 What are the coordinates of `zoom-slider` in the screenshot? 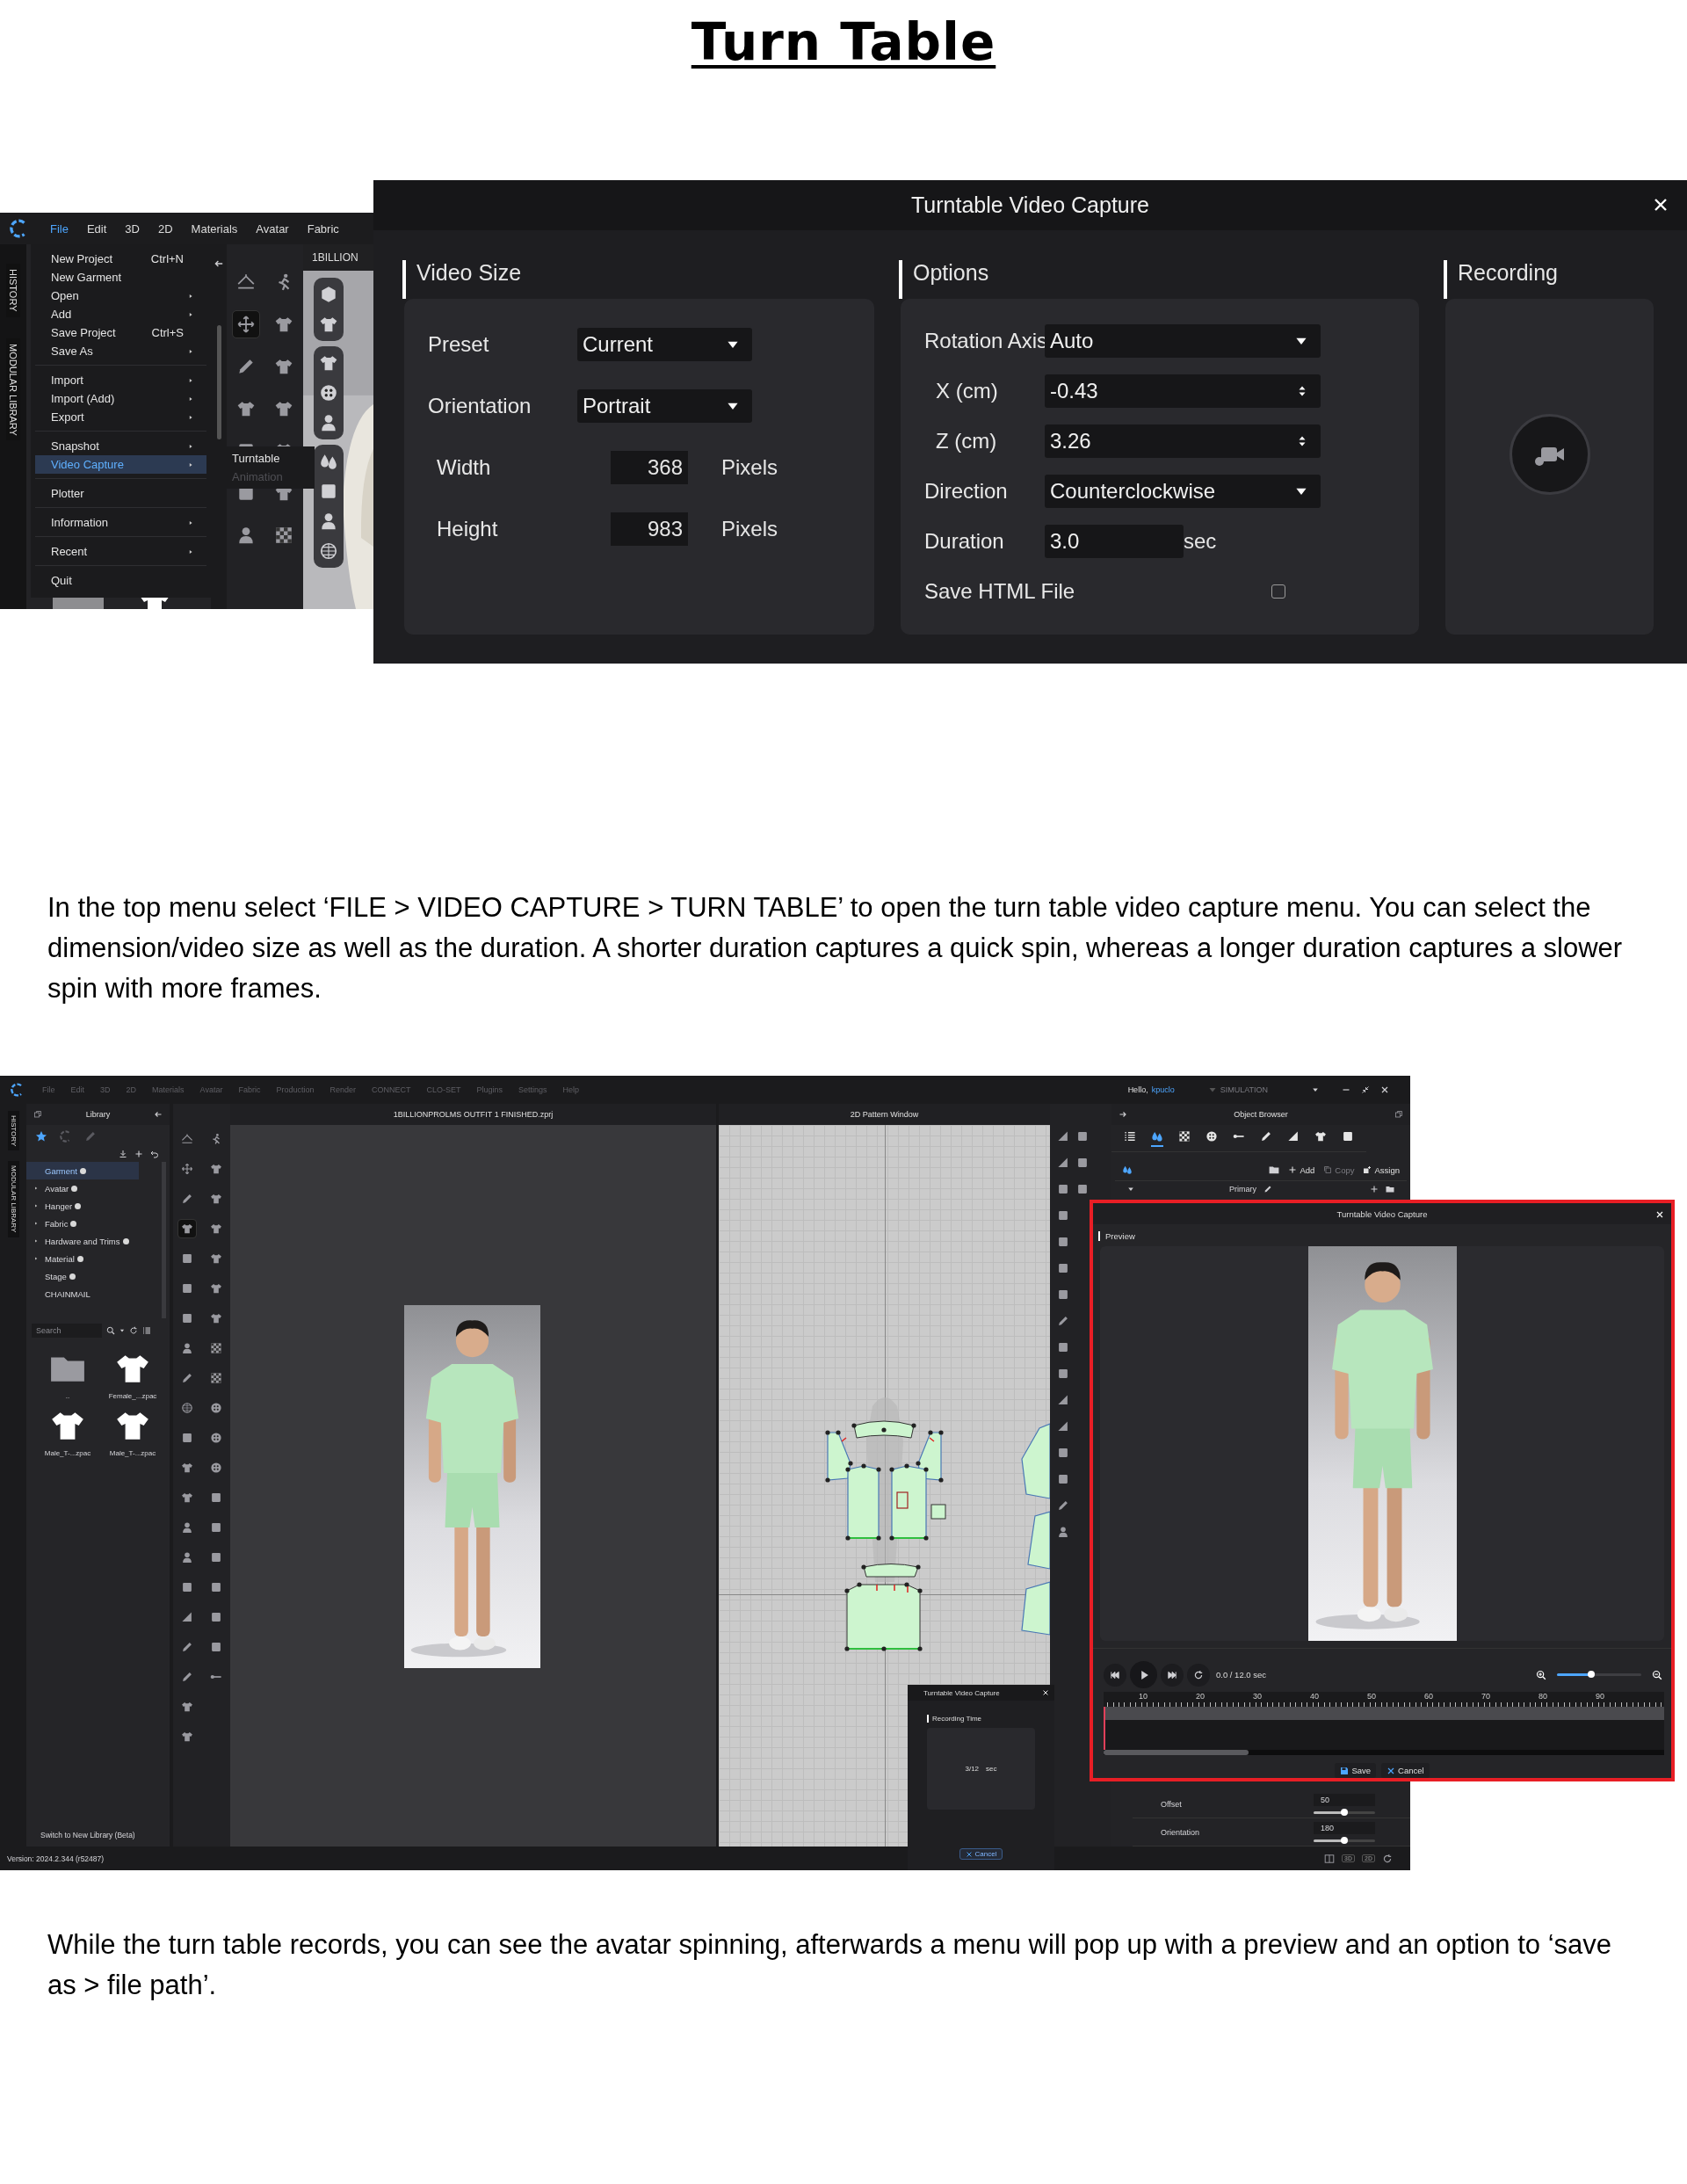 It's located at (1599, 1674).